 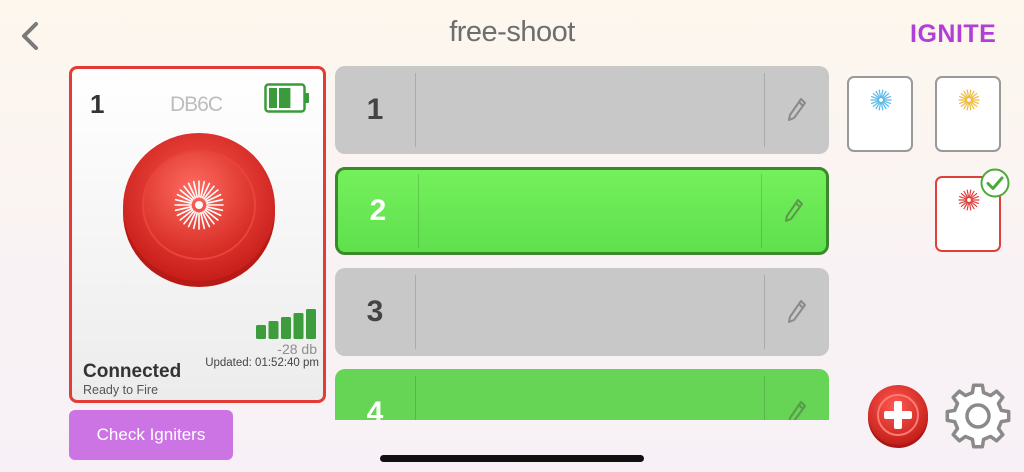 What do you see at coordinates (969, 100) in the screenshot?
I see `yellow-burst-icon` at bounding box center [969, 100].